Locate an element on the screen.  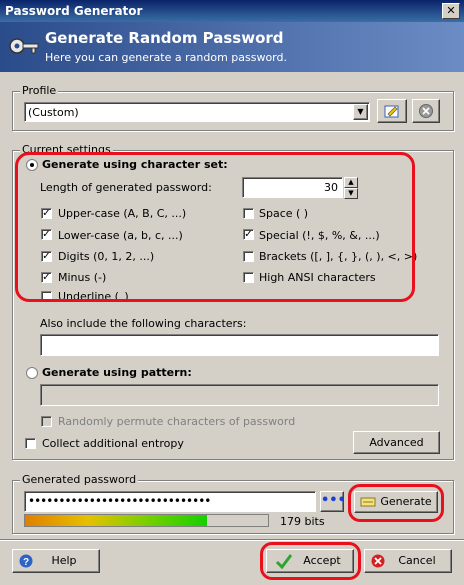
help-button: ? Help is located at coordinates (56, 561).